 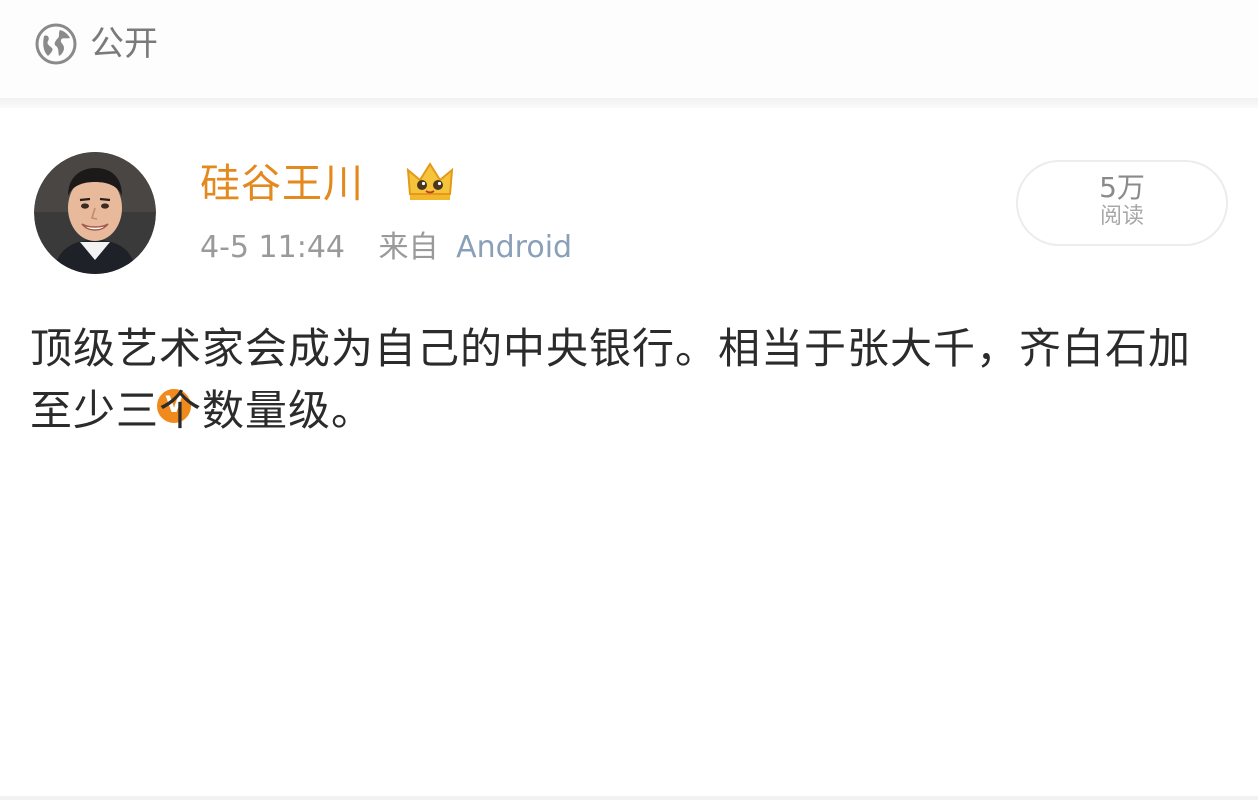 What do you see at coordinates (1121, 216) in the screenshot?
I see `read-label: 阅读` at bounding box center [1121, 216].